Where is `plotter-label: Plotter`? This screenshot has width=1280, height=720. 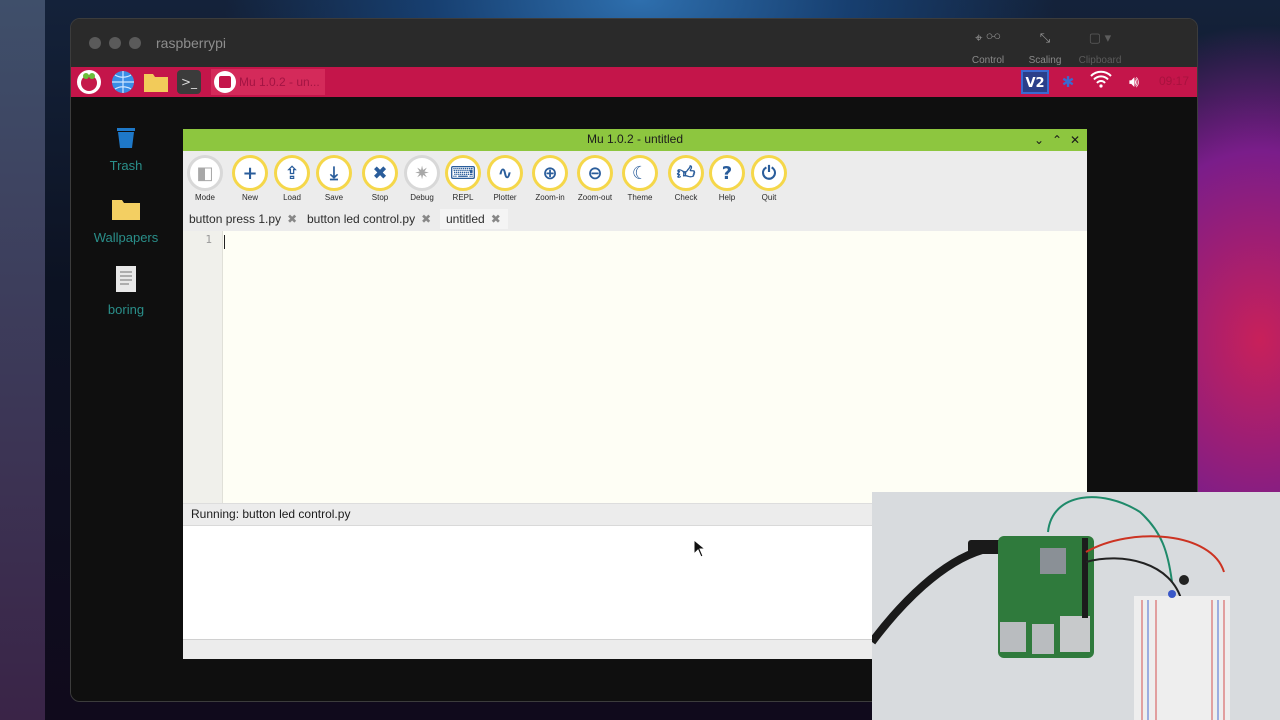
plotter-label: Plotter is located at coordinates (505, 197).